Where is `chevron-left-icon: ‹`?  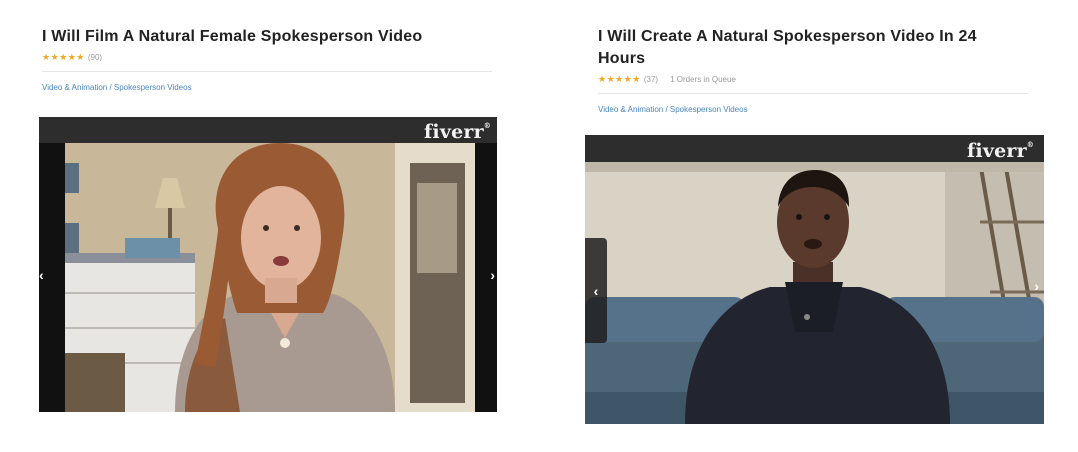
chevron-left-icon: ‹ is located at coordinates (596, 290).